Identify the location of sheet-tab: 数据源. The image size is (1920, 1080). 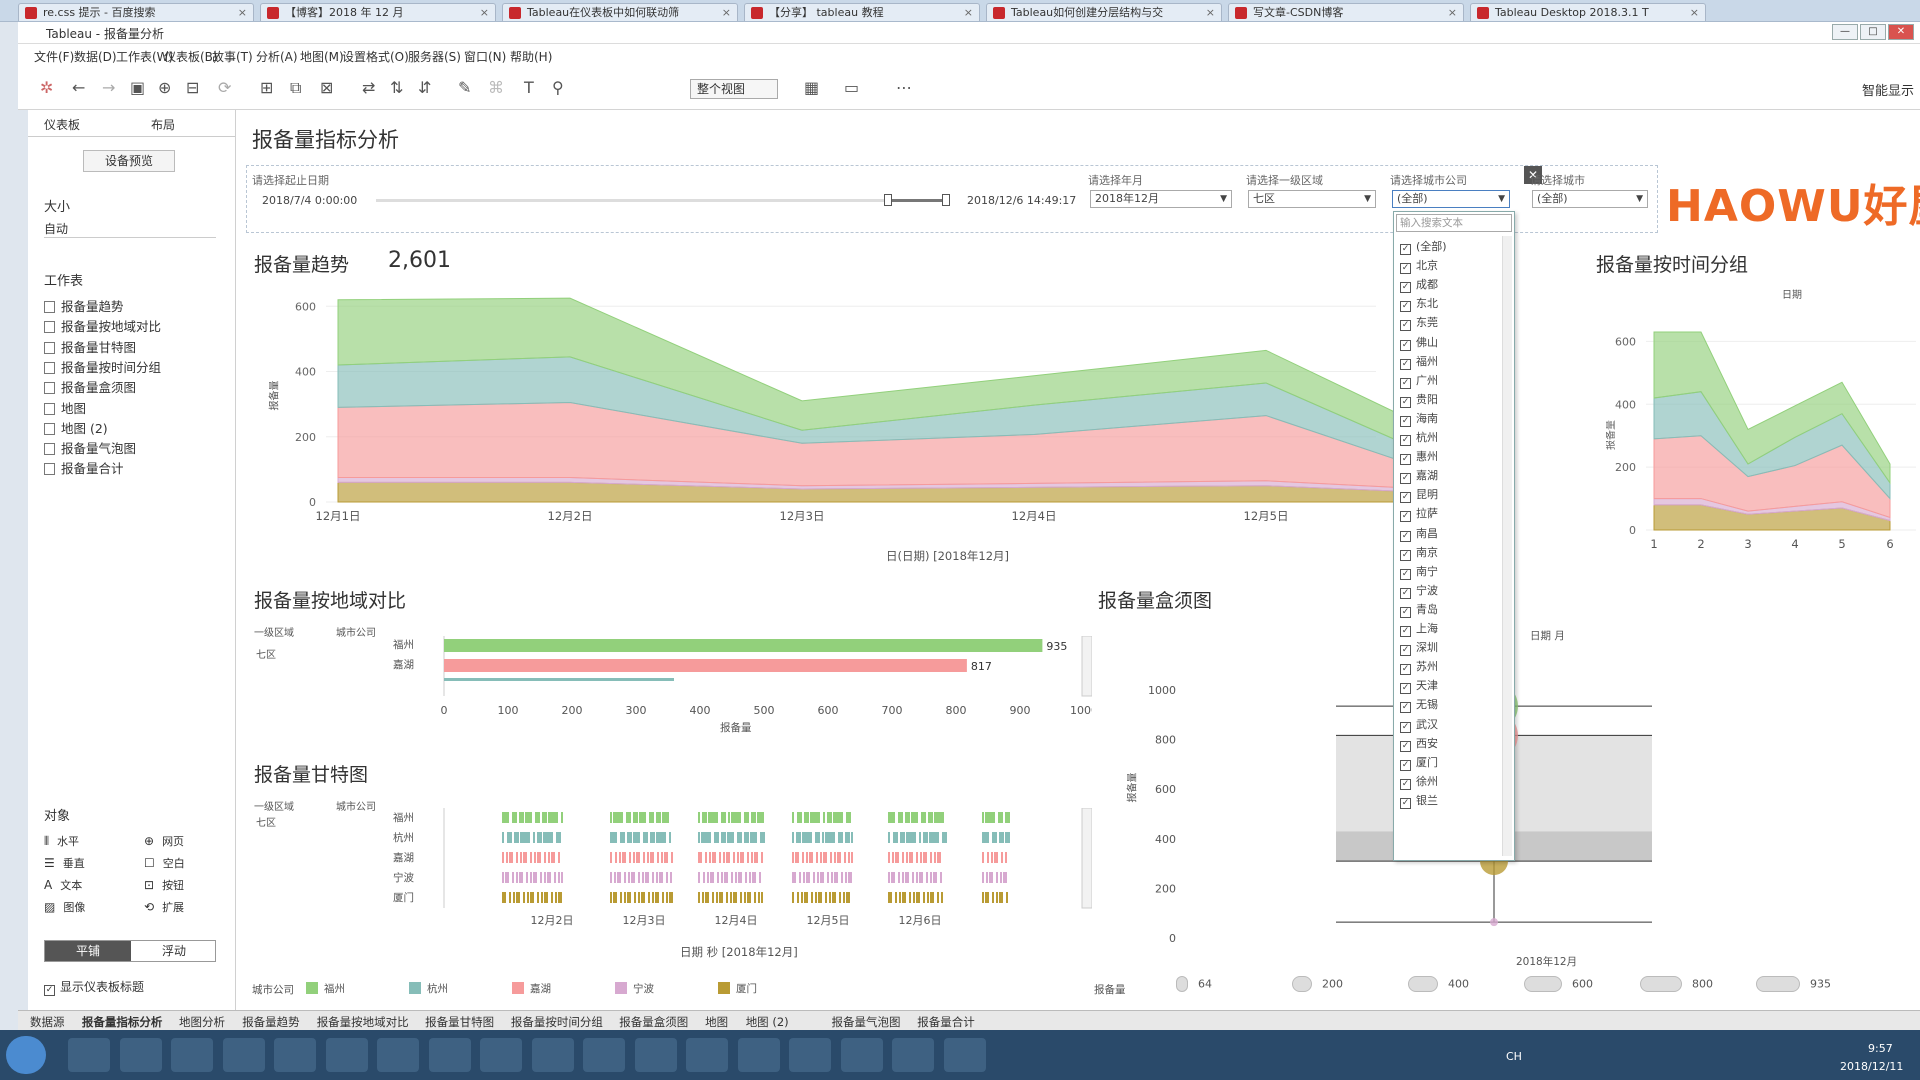
(47, 1022).